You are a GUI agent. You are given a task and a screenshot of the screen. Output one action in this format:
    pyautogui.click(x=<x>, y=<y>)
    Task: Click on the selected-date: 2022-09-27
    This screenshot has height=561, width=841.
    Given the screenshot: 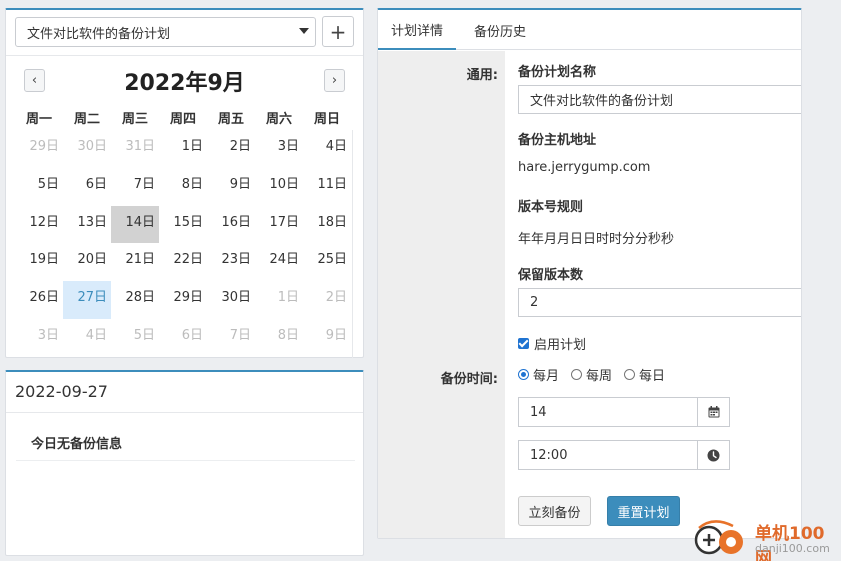 What is the action you would take?
    pyautogui.click(x=61, y=391)
    